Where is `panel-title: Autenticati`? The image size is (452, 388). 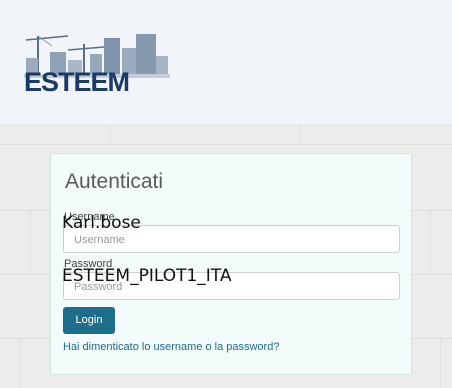
panel-title: Autenticati is located at coordinates (114, 181).